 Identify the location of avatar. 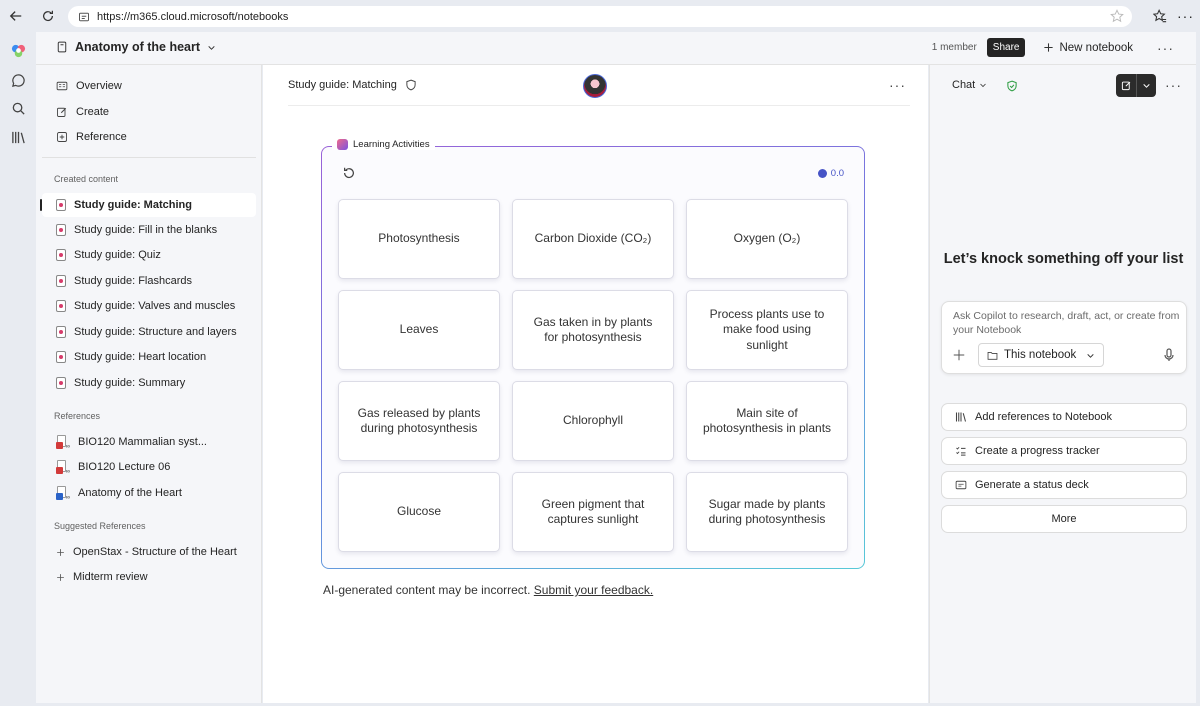
(595, 86).